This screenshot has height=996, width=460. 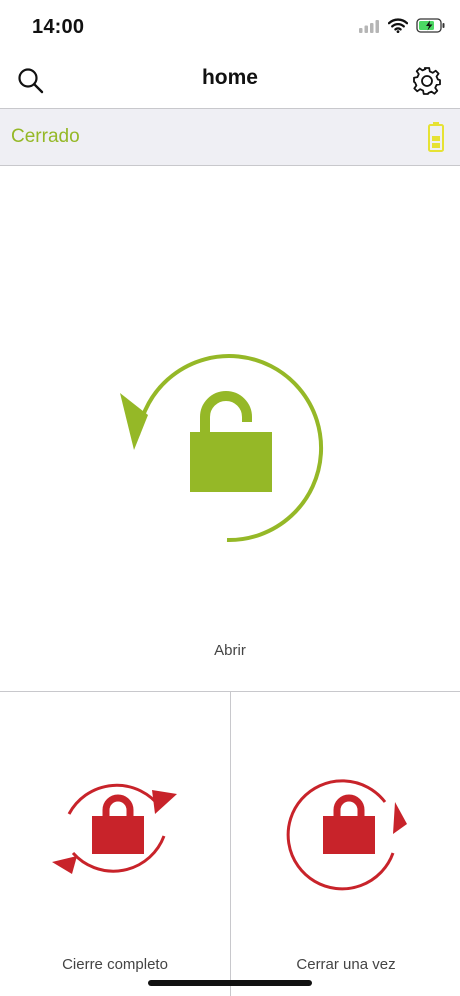 What do you see at coordinates (436, 137) in the screenshot?
I see `battery-icon` at bounding box center [436, 137].